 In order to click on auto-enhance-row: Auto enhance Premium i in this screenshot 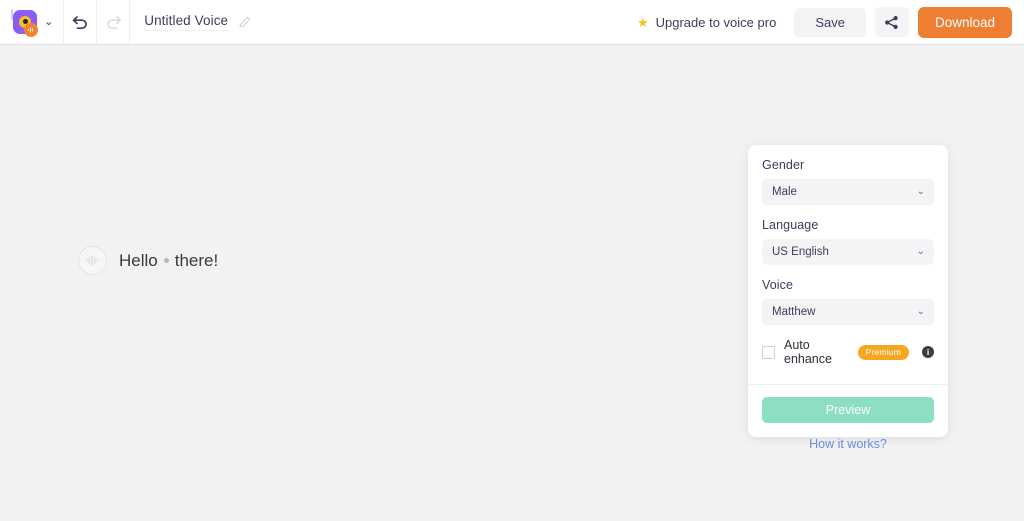, I will do `click(848, 354)`.